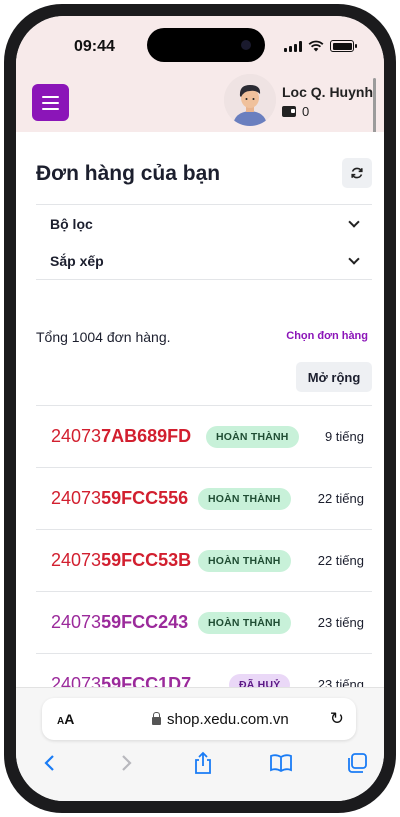 The height and width of the screenshot is (817, 400). Describe the element at coordinates (246, 45) in the screenshot. I see `camera-icon` at that location.